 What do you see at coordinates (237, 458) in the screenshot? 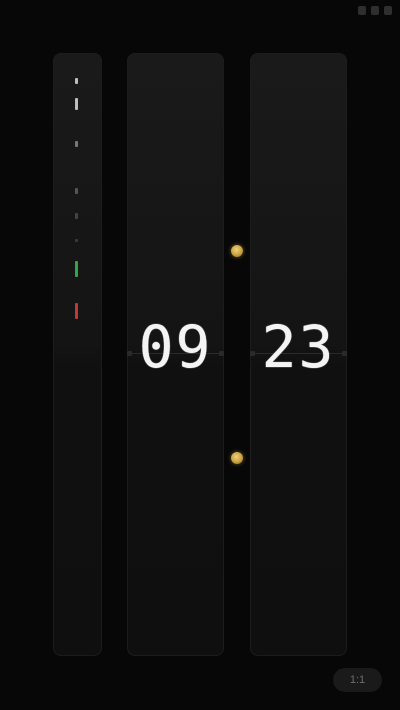
I see `lower-knob` at bounding box center [237, 458].